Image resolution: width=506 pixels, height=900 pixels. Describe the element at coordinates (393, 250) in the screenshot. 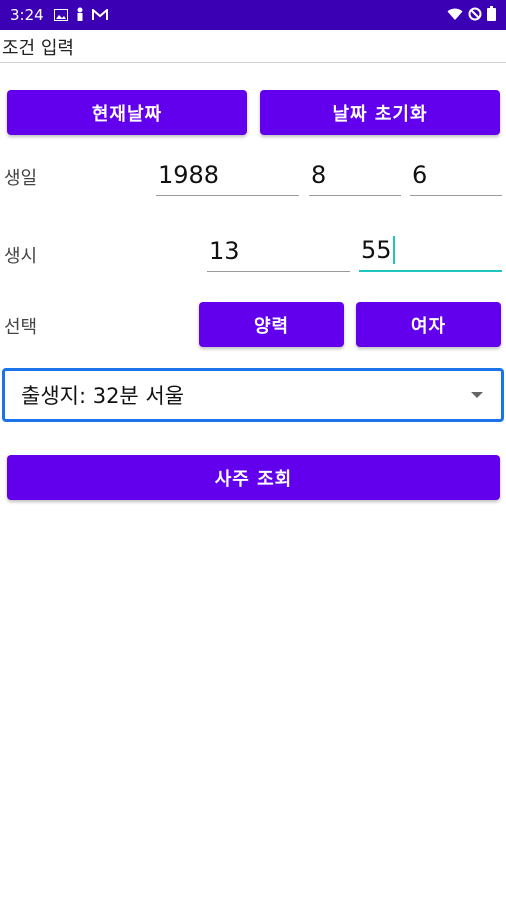

I see `text-cursor` at that location.